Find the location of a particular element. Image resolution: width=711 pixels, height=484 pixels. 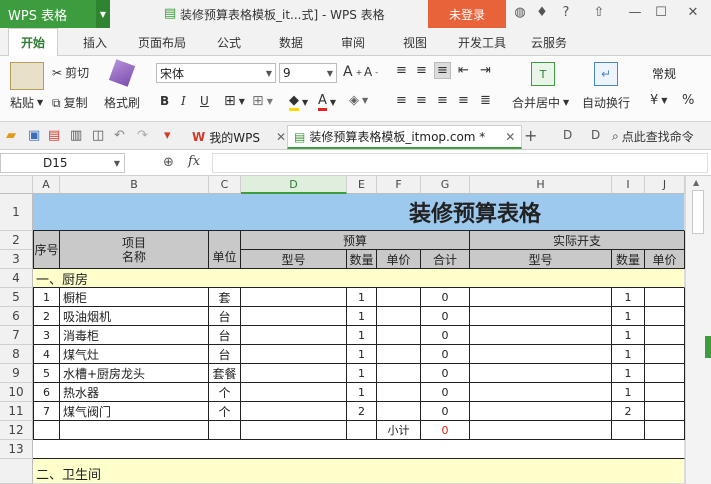

copy-button: ⧉ 复制 is located at coordinates (70, 102).